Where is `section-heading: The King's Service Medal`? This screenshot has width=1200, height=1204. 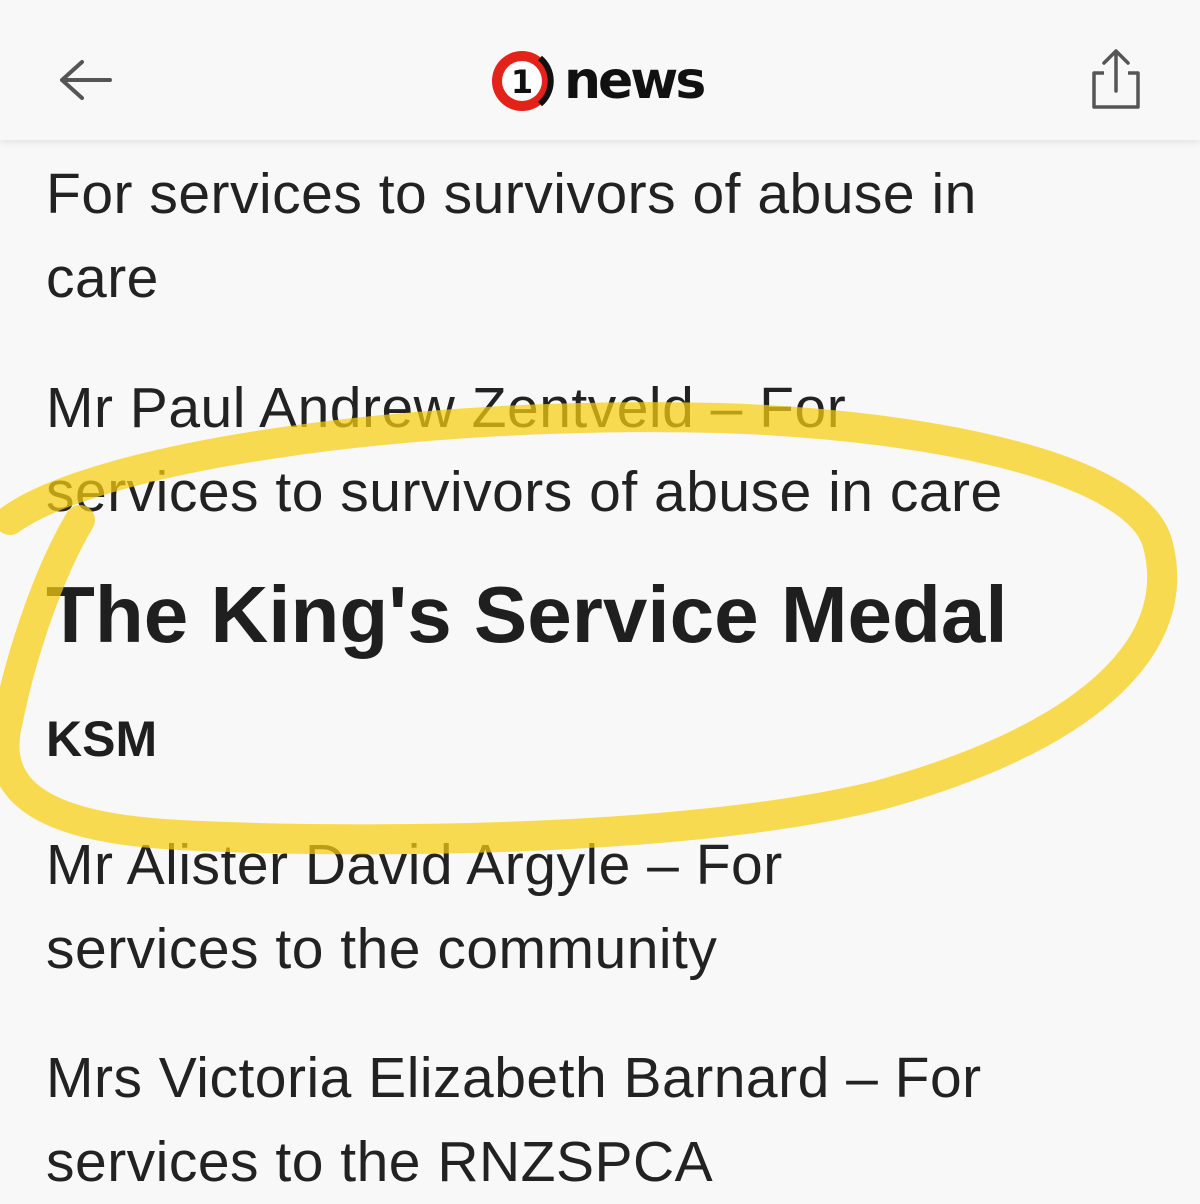 section-heading: The King's Service Medal is located at coordinates (527, 614).